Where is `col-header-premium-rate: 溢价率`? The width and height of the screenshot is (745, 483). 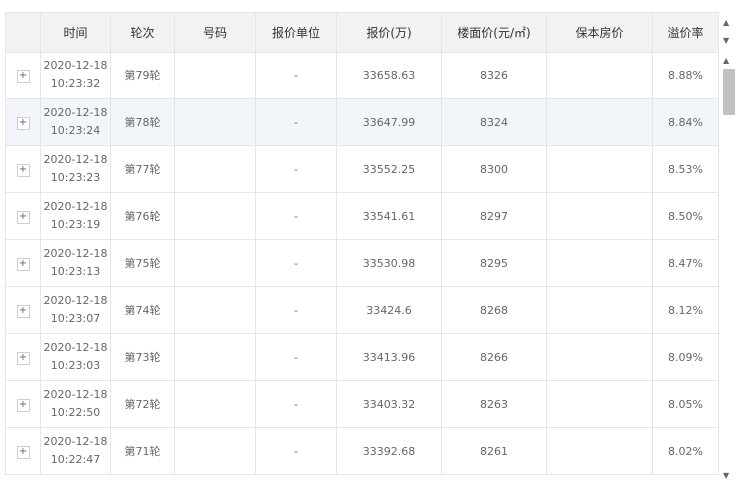 col-header-premium-rate: 溢价率 is located at coordinates (685, 32).